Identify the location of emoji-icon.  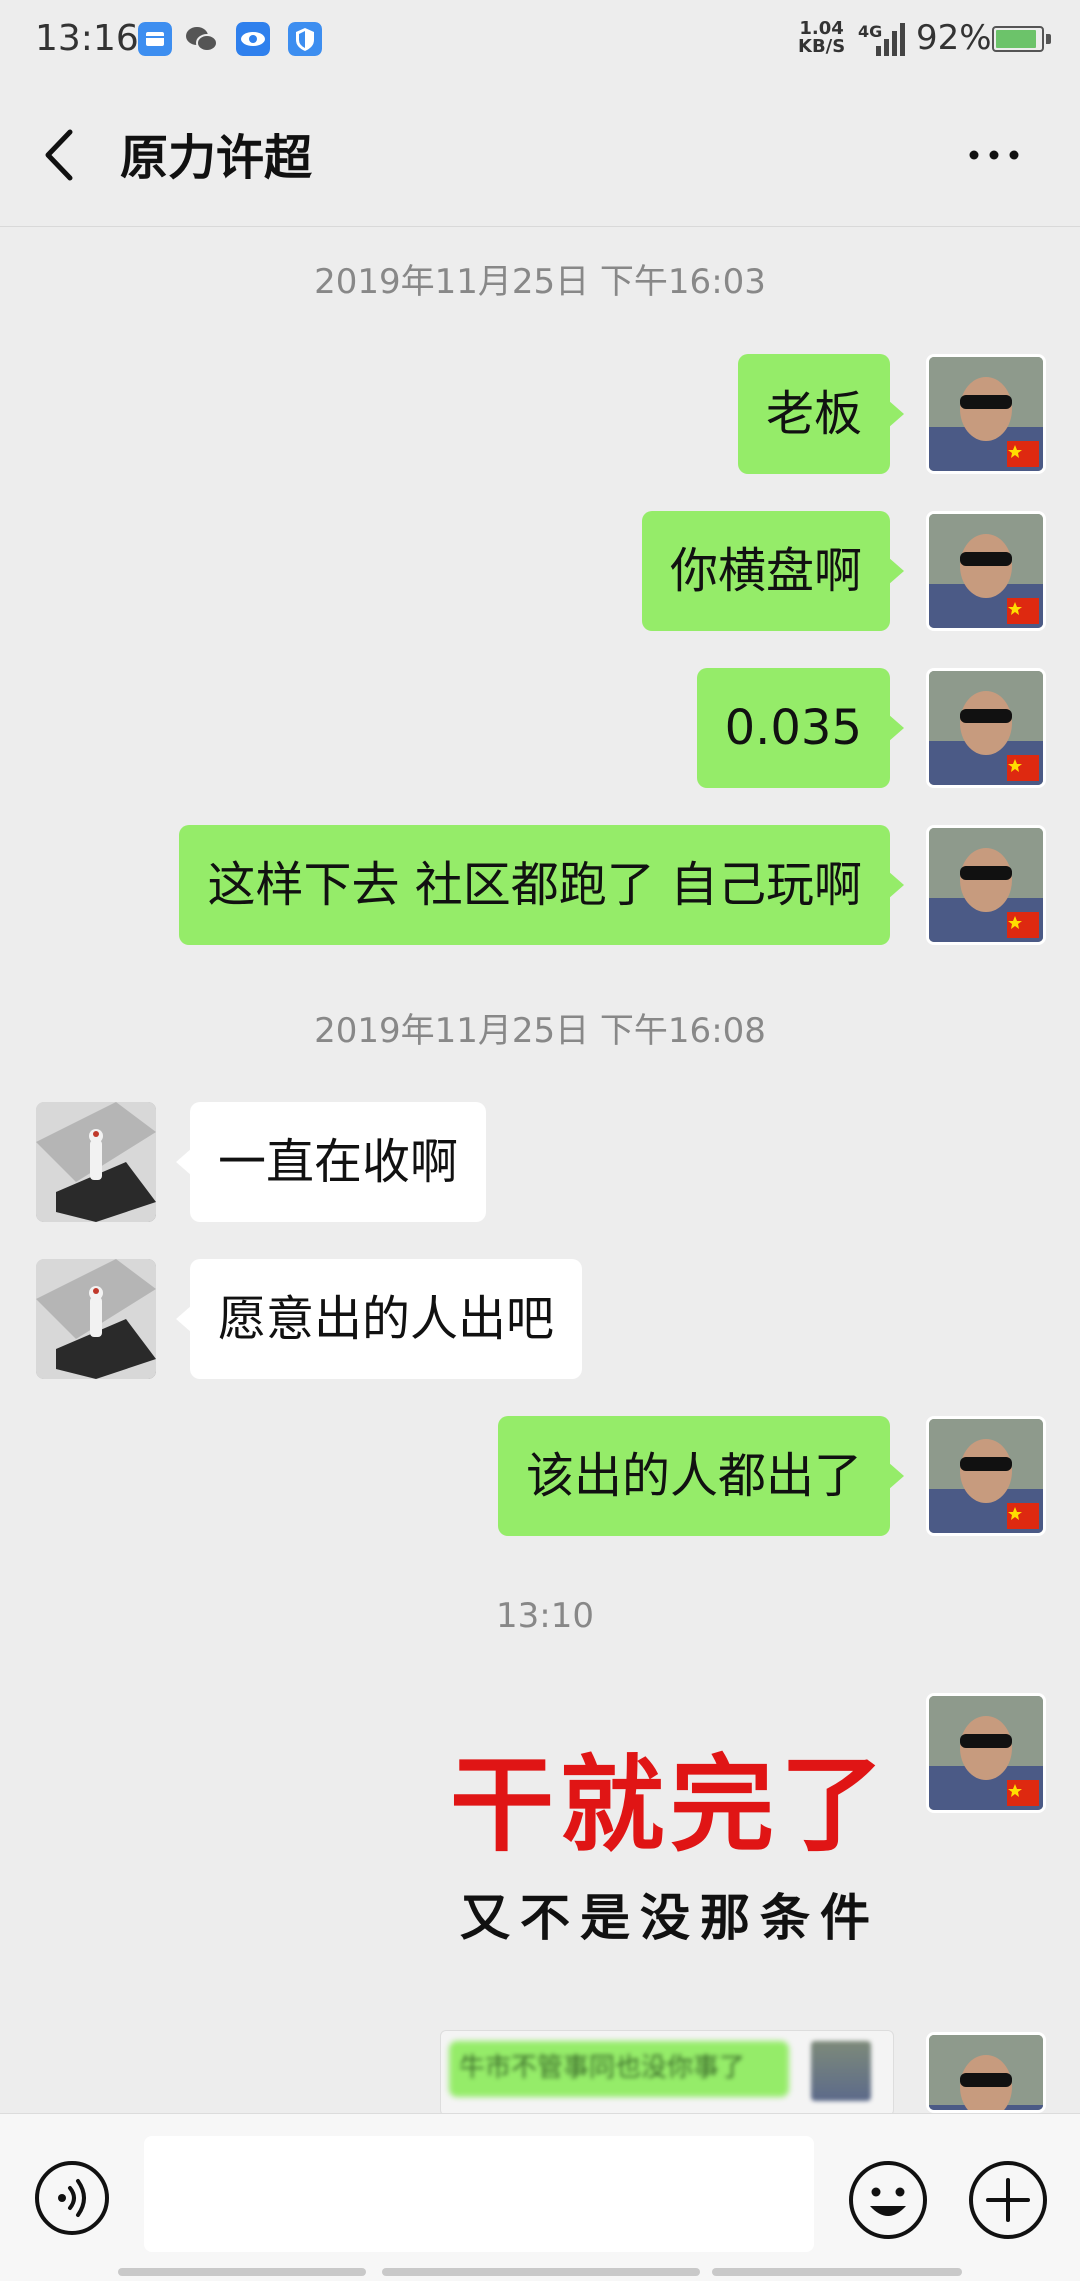
(888, 2200).